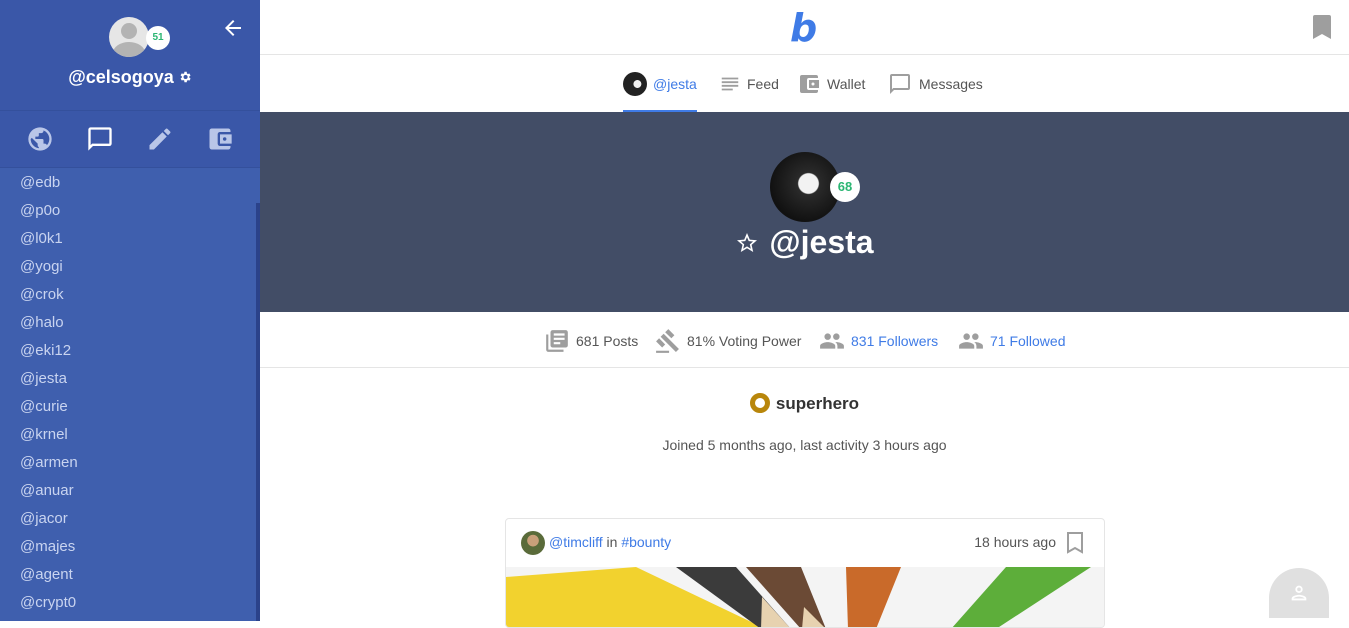  I want to click on globe-icon, so click(40, 139).